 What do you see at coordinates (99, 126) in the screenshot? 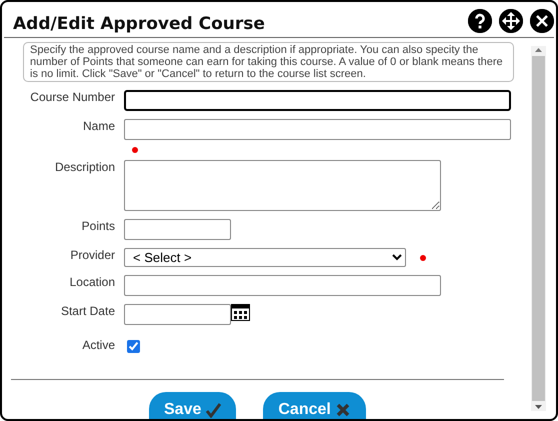
I see `field-label: Name` at bounding box center [99, 126].